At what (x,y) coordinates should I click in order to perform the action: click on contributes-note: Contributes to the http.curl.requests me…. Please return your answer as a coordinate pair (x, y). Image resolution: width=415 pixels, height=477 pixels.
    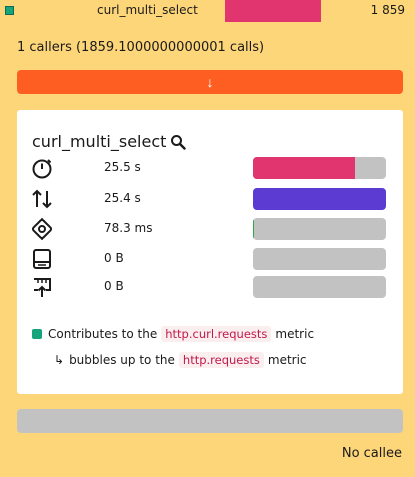
    Looking at the image, I should click on (173, 334).